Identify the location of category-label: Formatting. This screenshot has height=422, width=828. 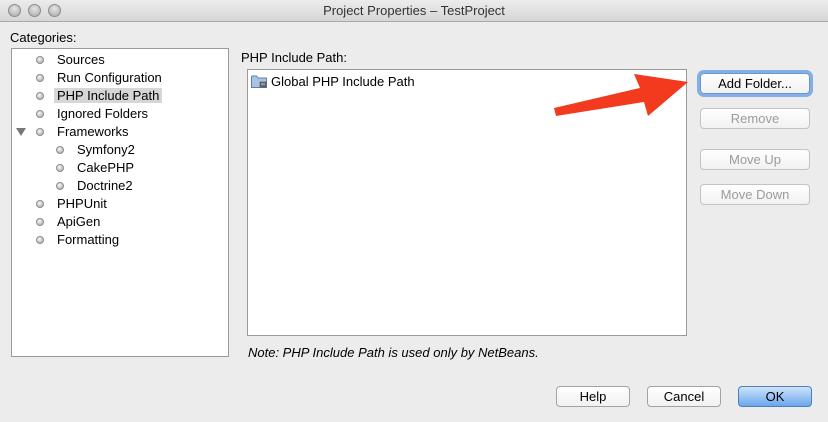
(88, 239).